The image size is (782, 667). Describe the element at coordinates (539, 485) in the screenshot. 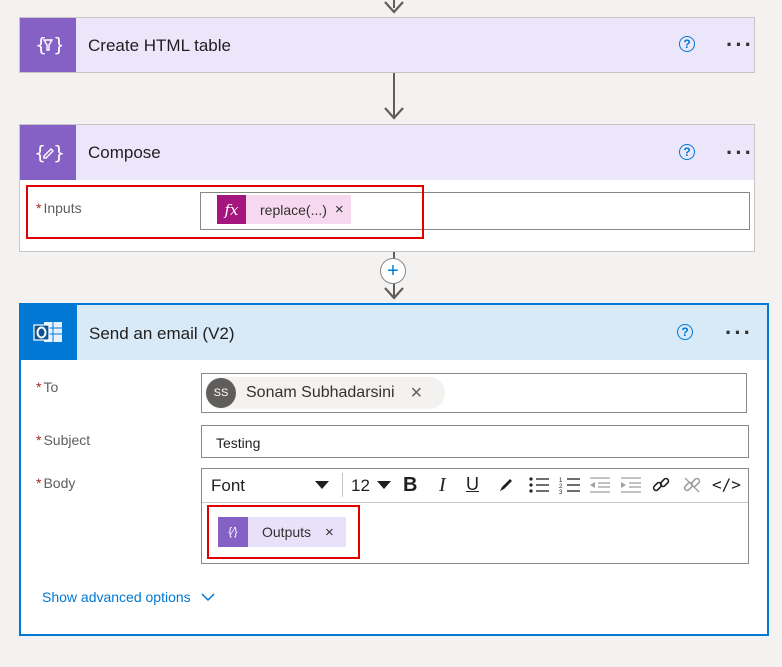

I see `bullet-list-icon` at that location.